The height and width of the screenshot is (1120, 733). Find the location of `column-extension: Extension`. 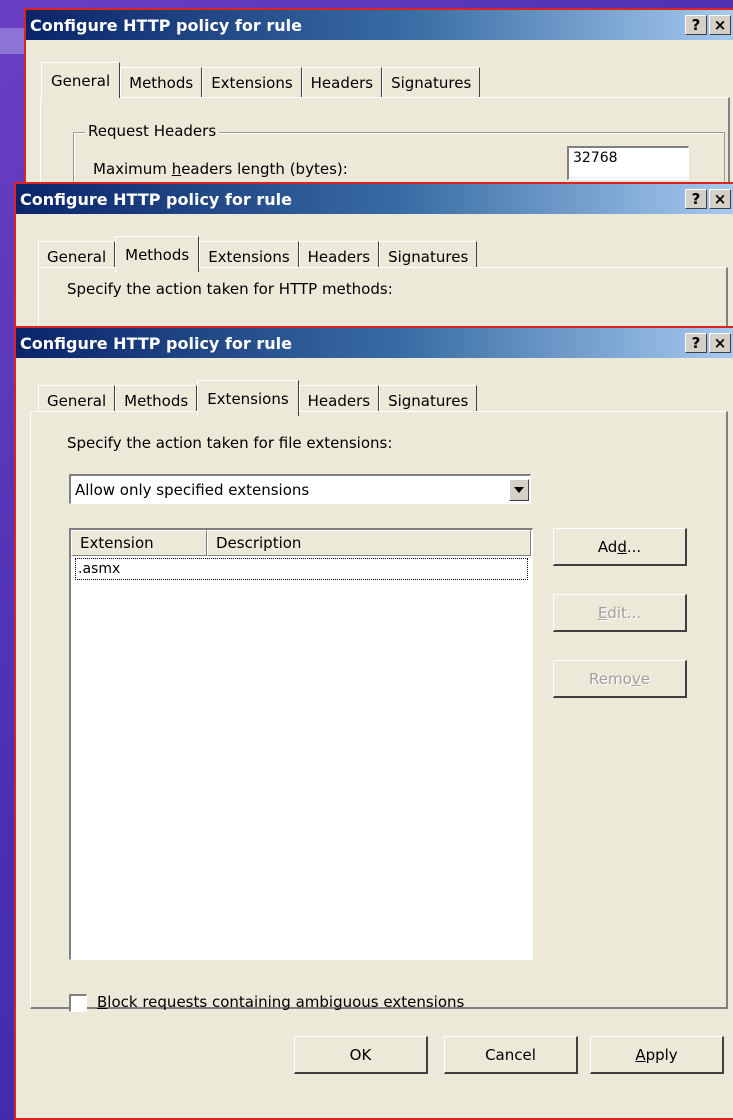

column-extension: Extension is located at coordinates (139, 543).